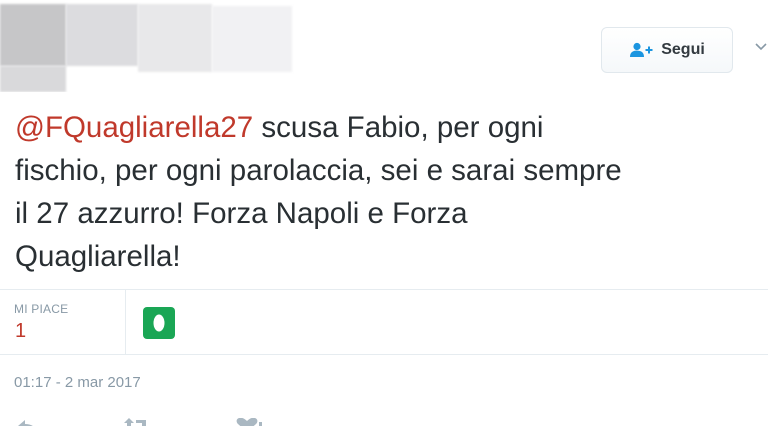 Image resolution: width=768 pixels, height=426 pixels. Describe the element at coordinates (241, 213) in the screenshot. I see `tweet-text-line: il 27 azzurro! Forza Napoli e Forza` at that location.